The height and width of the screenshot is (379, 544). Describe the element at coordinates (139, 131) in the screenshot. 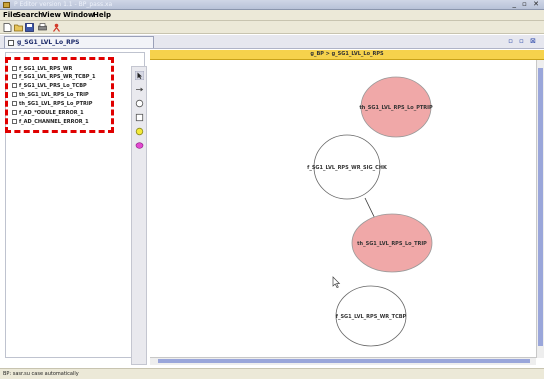

I see `yellow-circle-icon` at that location.